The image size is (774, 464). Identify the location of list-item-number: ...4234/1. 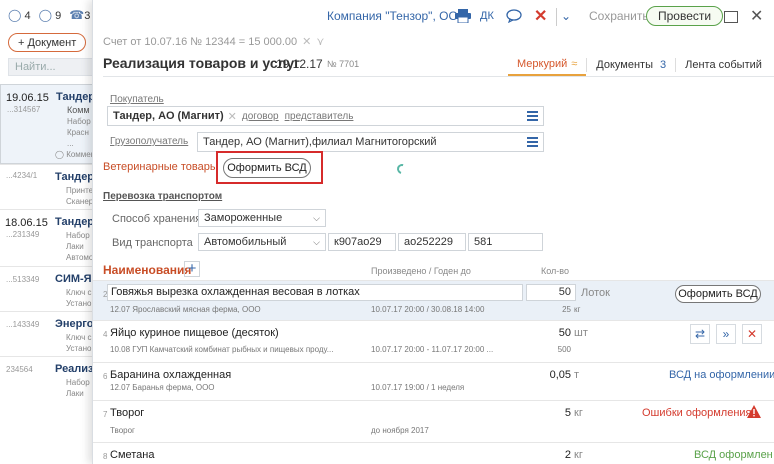
(22, 175).